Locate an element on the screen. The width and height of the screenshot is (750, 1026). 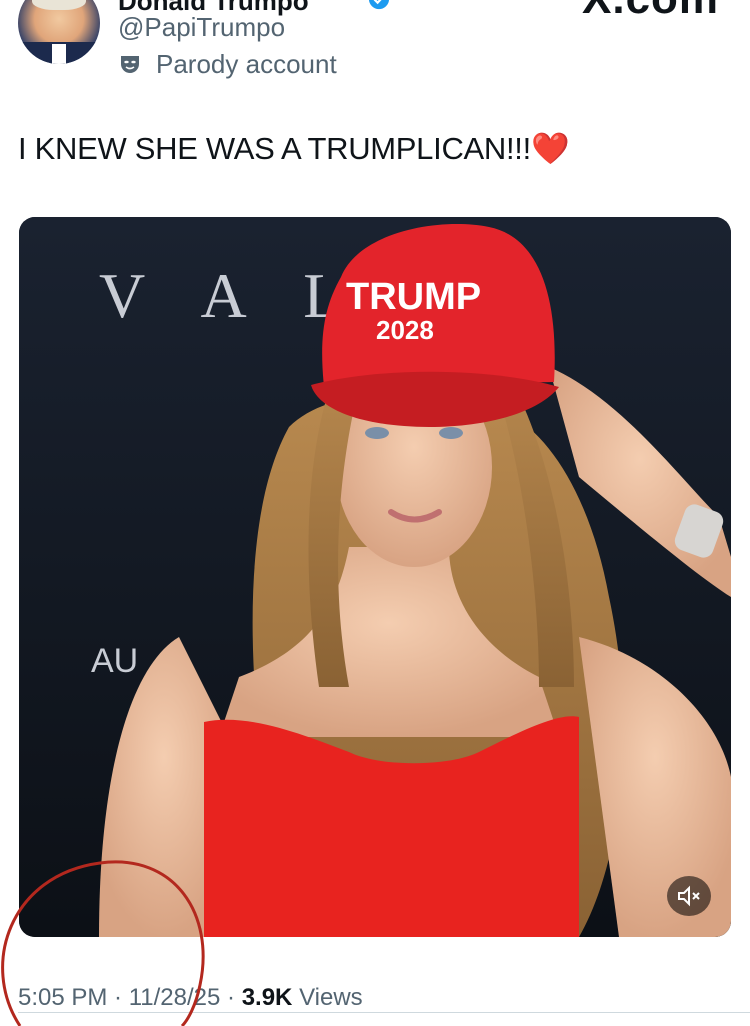
parody-label-row: Parody account is located at coordinates (227, 64).